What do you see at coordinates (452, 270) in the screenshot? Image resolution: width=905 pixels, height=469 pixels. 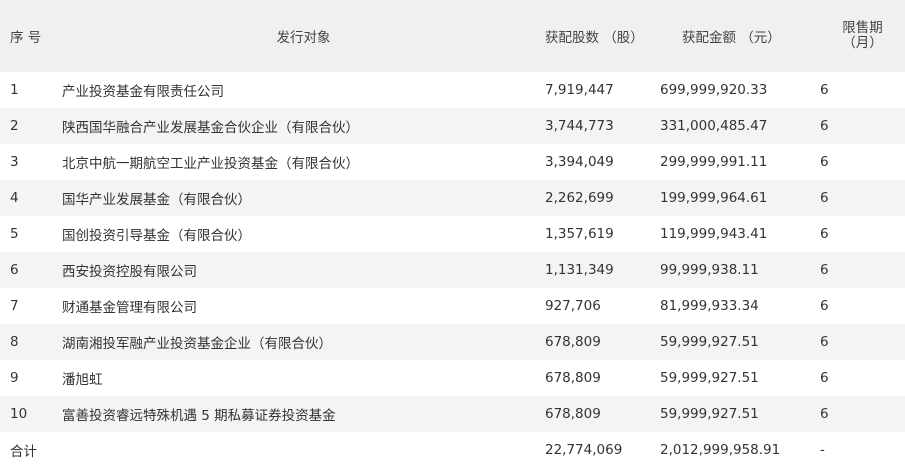 I see `table-row: 6 西安投资控股有限公司 1,131,349 99,999,938.11 6` at bounding box center [452, 270].